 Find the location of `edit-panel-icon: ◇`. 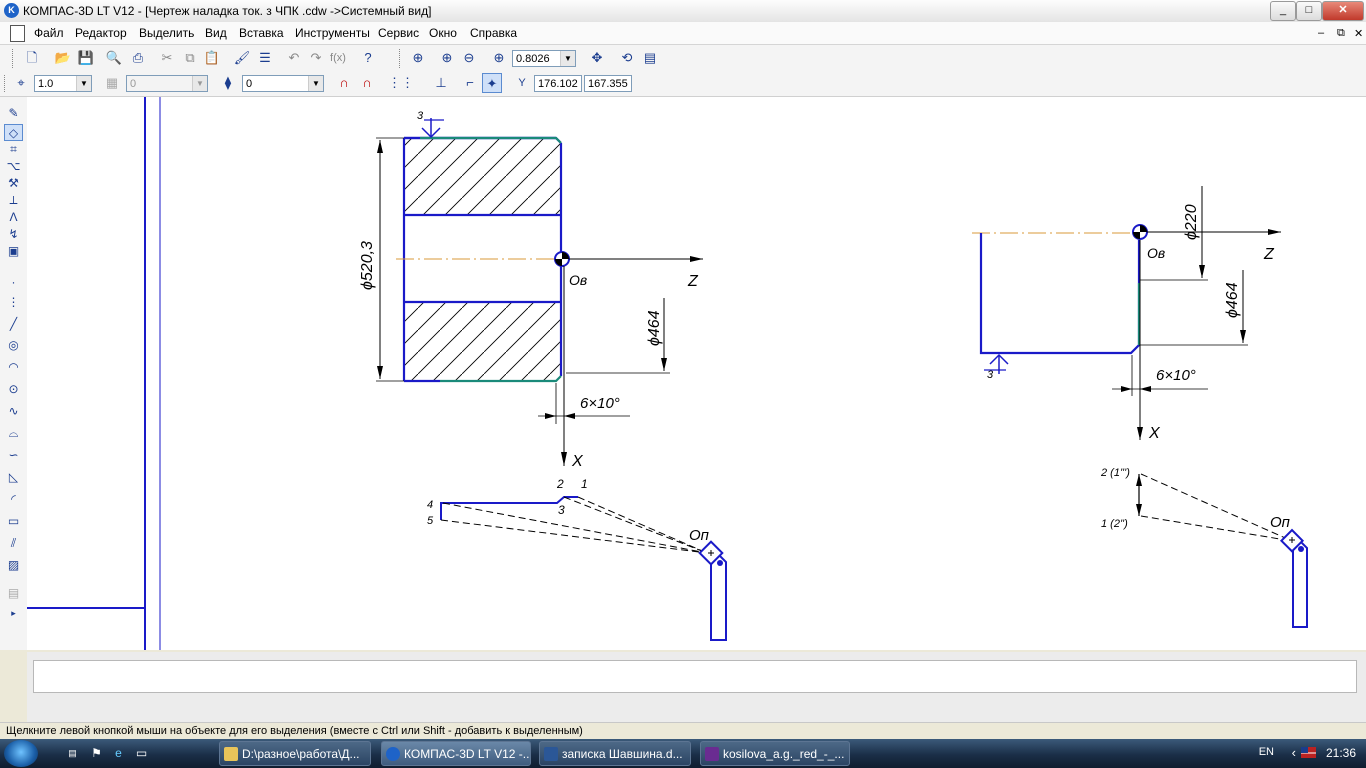

edit-panel-icon: ◇ is located at coordinates (13, 132).